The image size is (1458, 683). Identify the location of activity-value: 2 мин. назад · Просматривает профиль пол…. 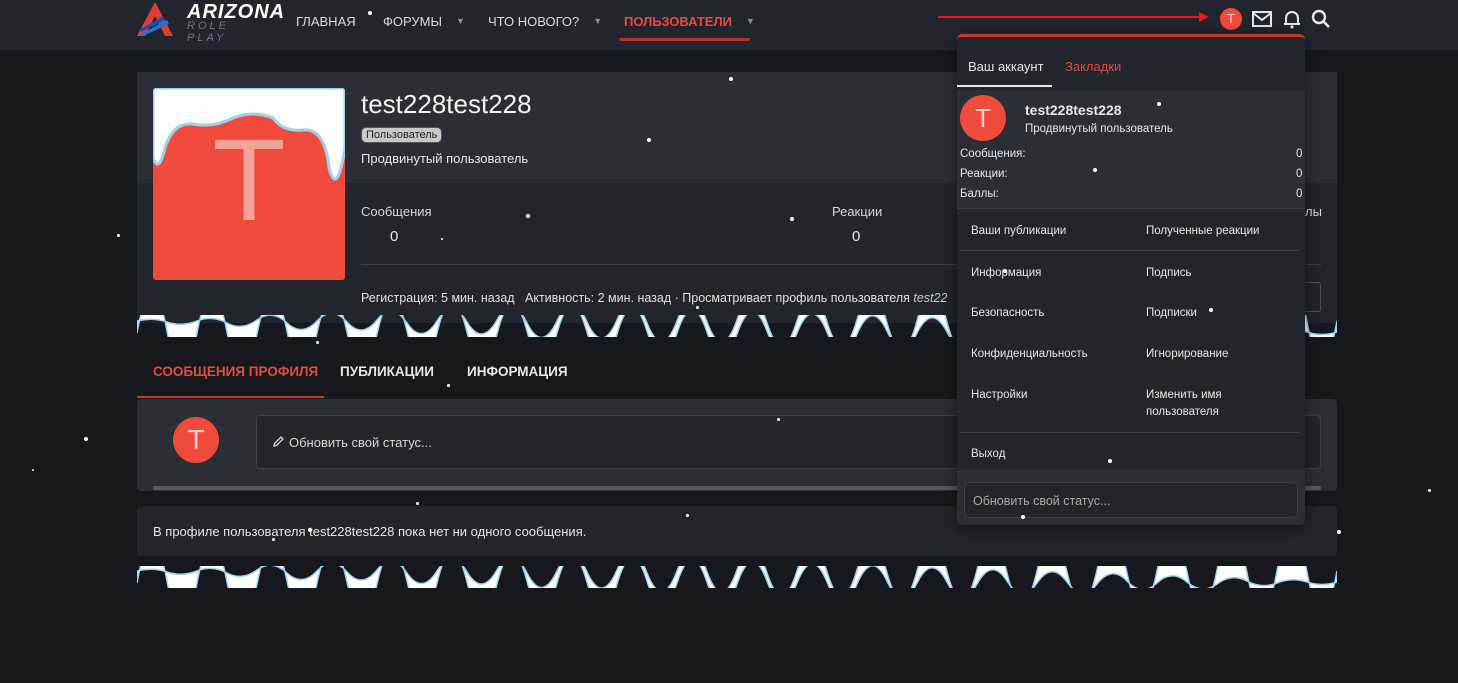
(753, 298).